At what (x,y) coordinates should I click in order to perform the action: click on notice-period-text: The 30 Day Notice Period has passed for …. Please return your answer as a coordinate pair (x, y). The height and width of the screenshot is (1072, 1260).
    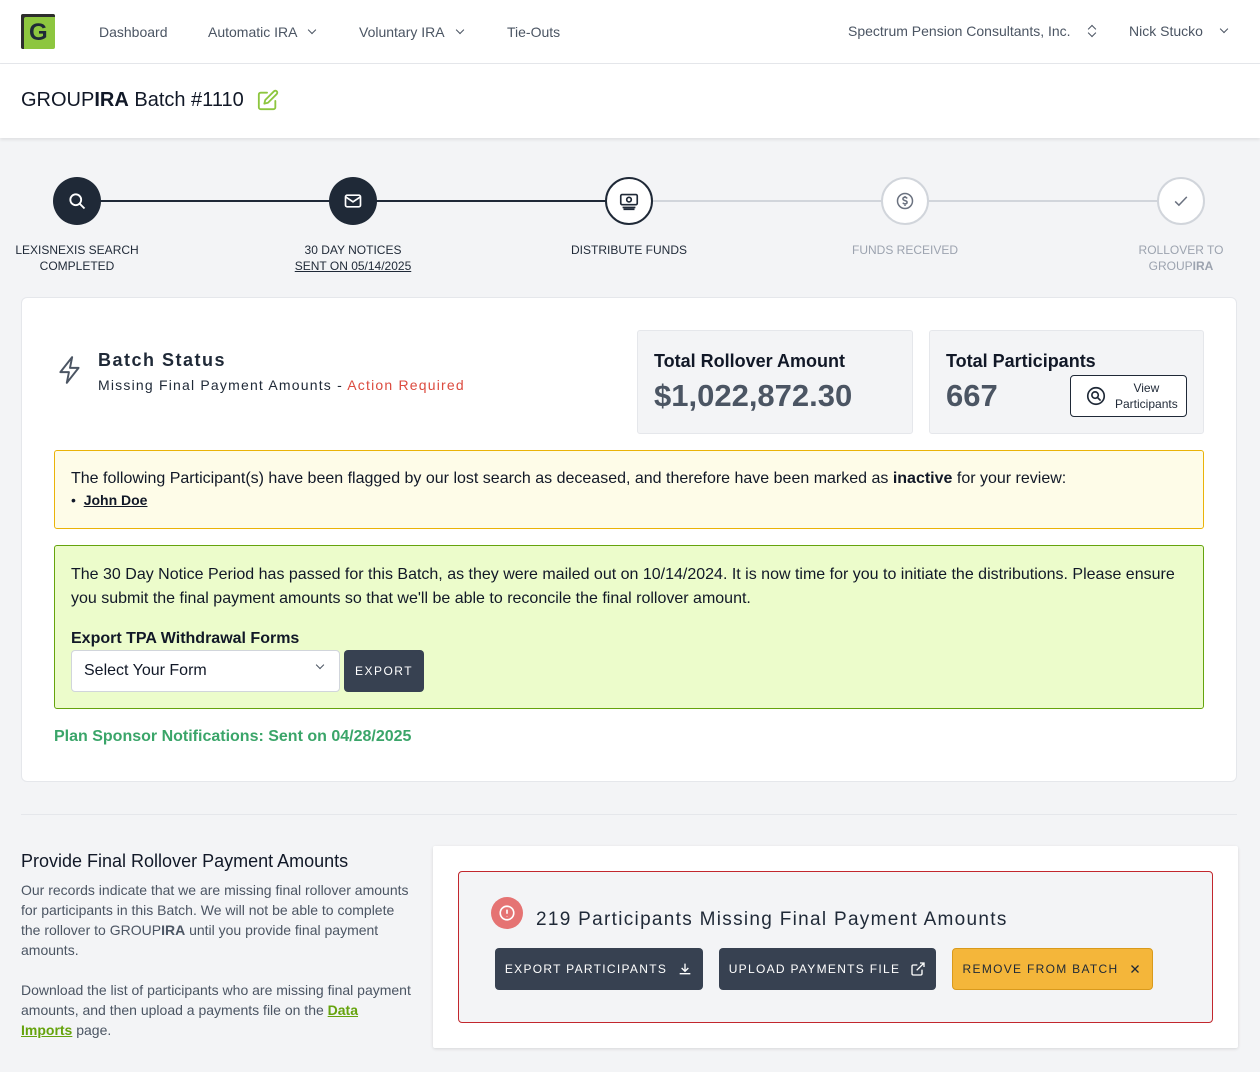
    Looking at the image, I should click on (623, 586).